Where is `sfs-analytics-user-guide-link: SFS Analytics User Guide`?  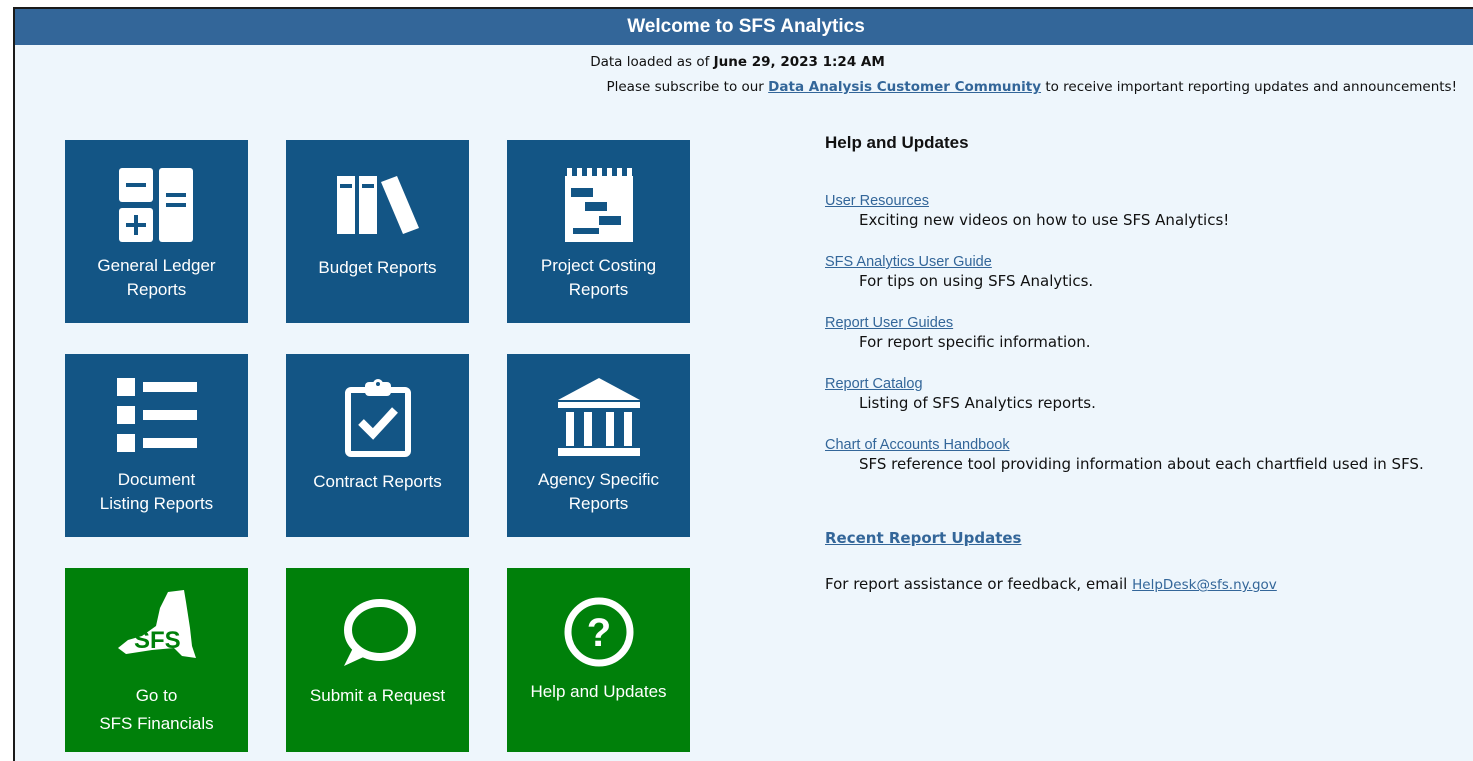 sfs-analytics-user-guide-link: SFS Analytics User Guide is located at coordinates (959, 262).